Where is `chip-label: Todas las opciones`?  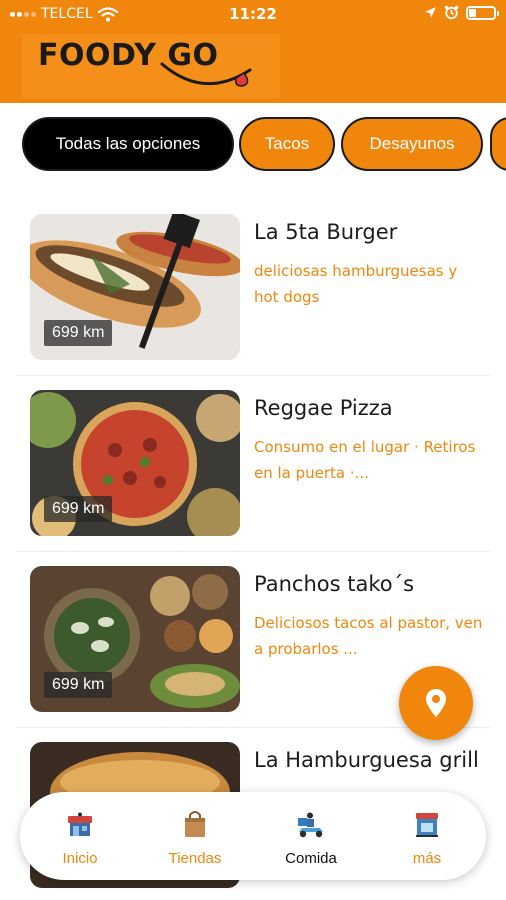 chip-label: Todas las opciones is located at coordinates (128, 143).